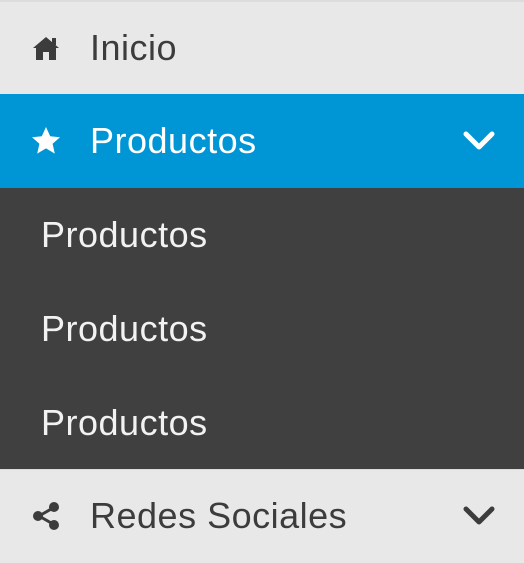 The width and height of the screenshot is (524, 563). What do you see at coordinates (173, 140) in the screenshot?
I see `menu-item-label: Productos` at bounding box center [173, 140].